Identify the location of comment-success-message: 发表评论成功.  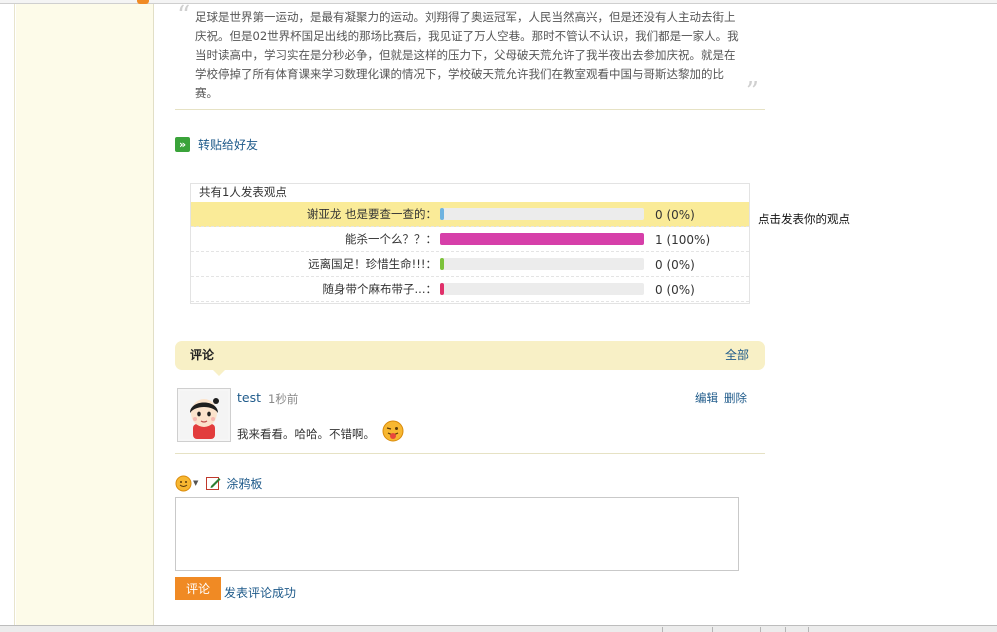
(260, 593).